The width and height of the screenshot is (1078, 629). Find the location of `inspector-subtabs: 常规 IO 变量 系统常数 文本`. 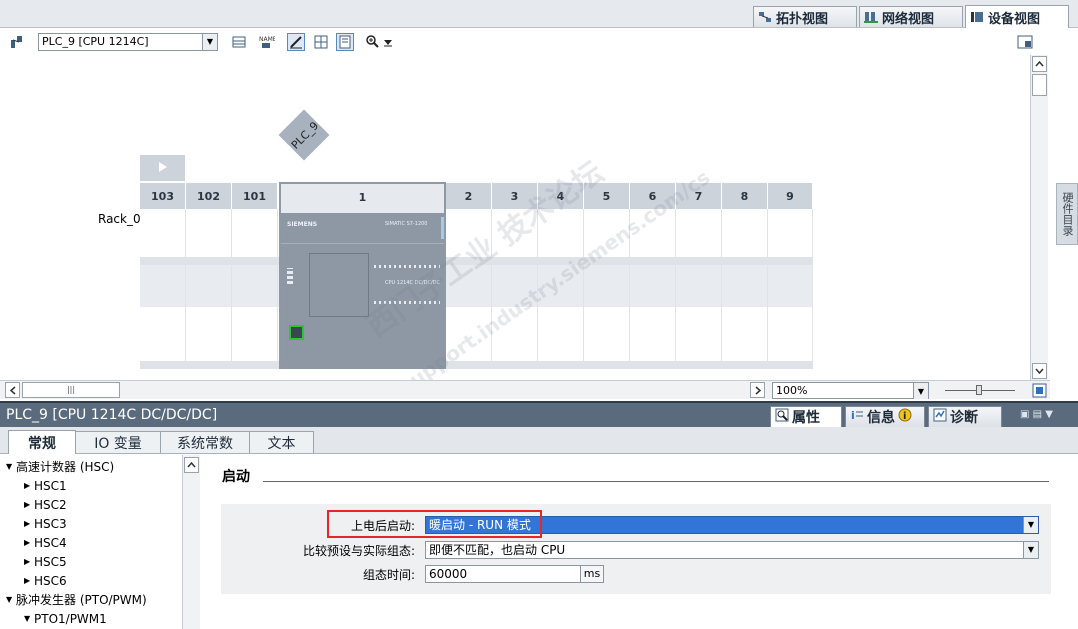

inspector-subtabs: 常规 IO 变量 系统常数 文本 is located at coordinates (539, 440).